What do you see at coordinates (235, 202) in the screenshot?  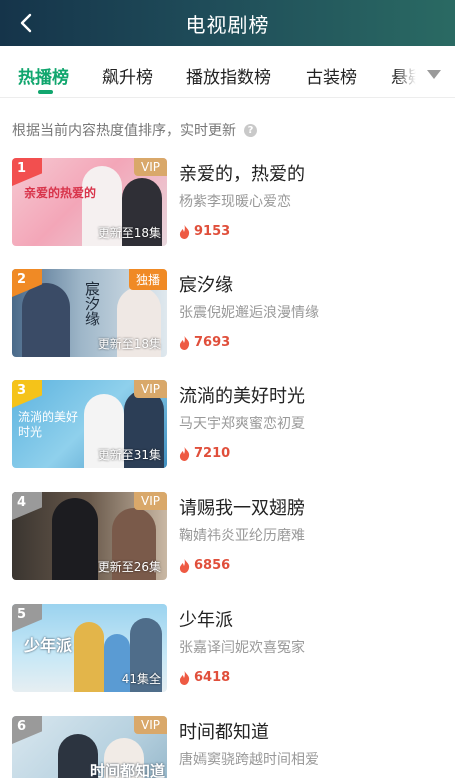 I see `show-description: 杨紫李现暖心爱恋` at bounding box center [235, 202].